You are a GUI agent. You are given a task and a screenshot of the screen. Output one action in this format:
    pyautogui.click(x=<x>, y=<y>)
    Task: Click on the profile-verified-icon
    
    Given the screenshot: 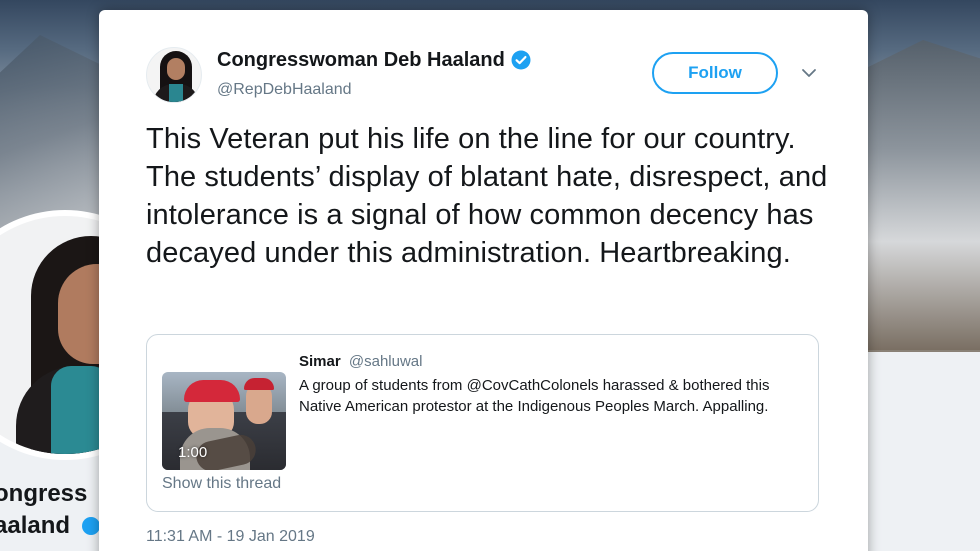 What is the action you would take?
    pyautogui.click(x=91, y=526)
    